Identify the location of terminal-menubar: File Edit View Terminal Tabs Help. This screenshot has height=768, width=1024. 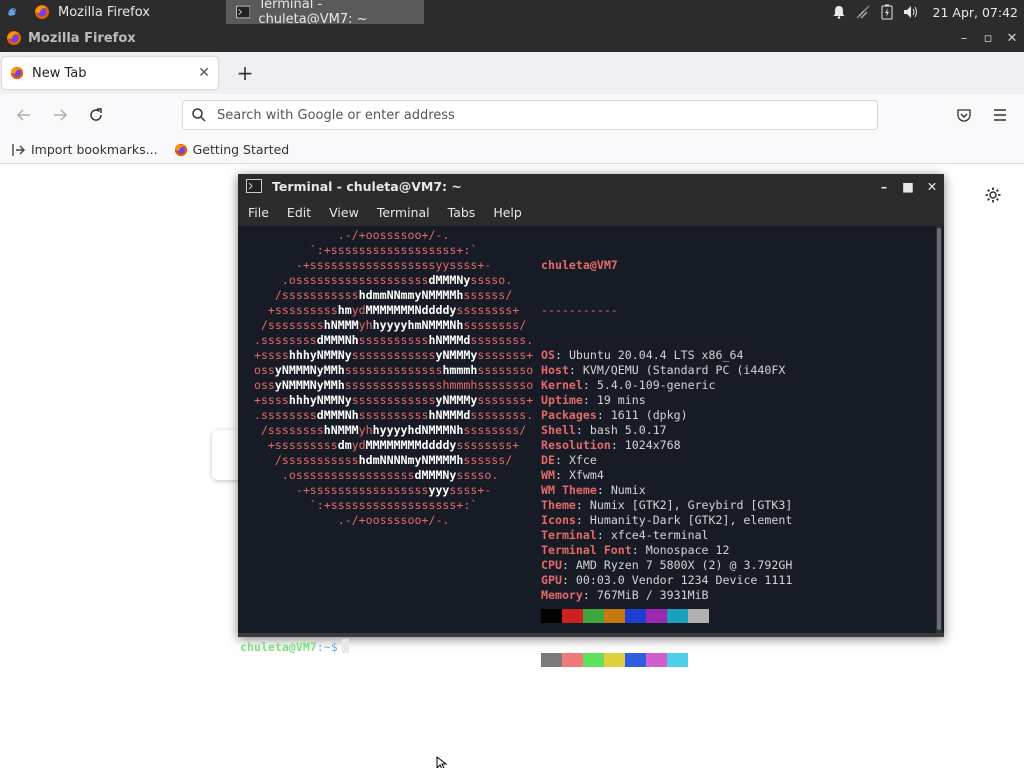
(591, 212).